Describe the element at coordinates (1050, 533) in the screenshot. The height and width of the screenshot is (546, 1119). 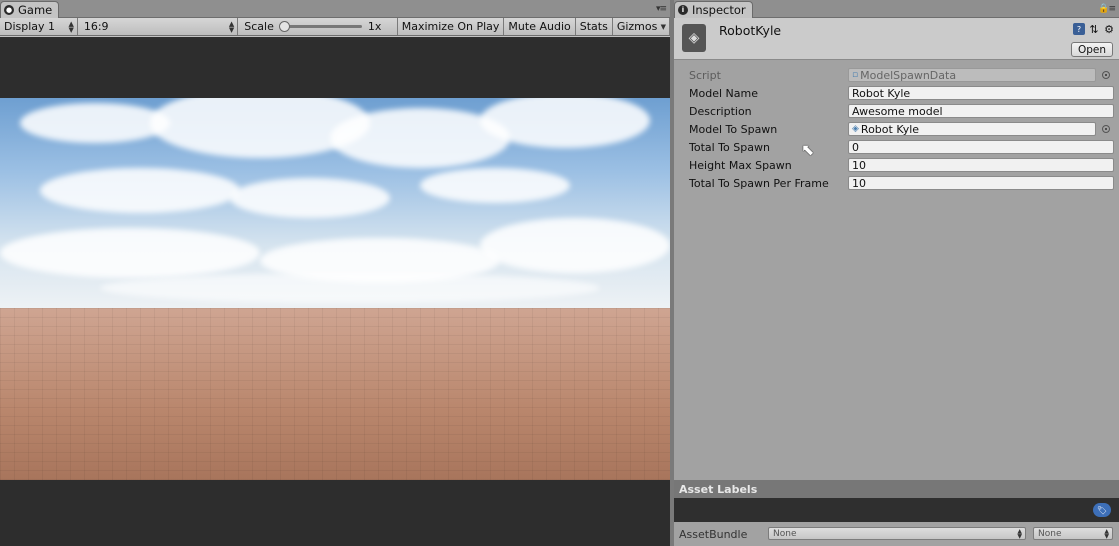
I see `asset-bundle-variant-value: None` at that location.